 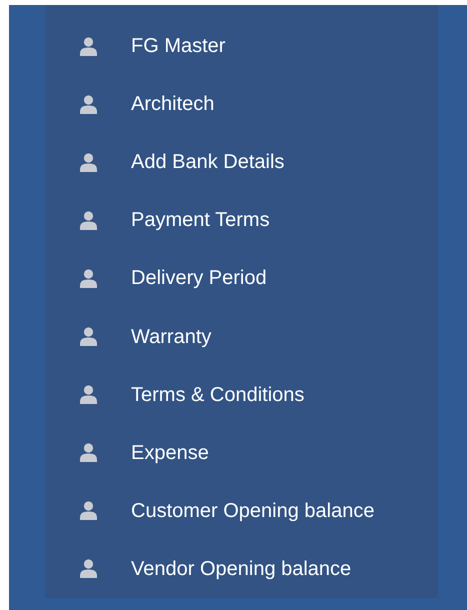 I want to click on sidebar-item: Expense, so click(x=241, y=453).